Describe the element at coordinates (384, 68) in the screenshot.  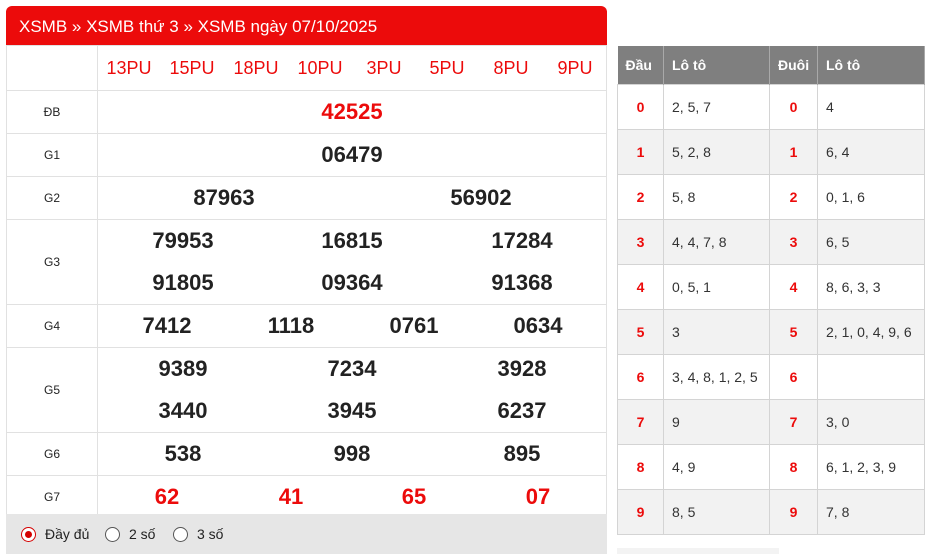
I see `code-label: 3PU` at that location.